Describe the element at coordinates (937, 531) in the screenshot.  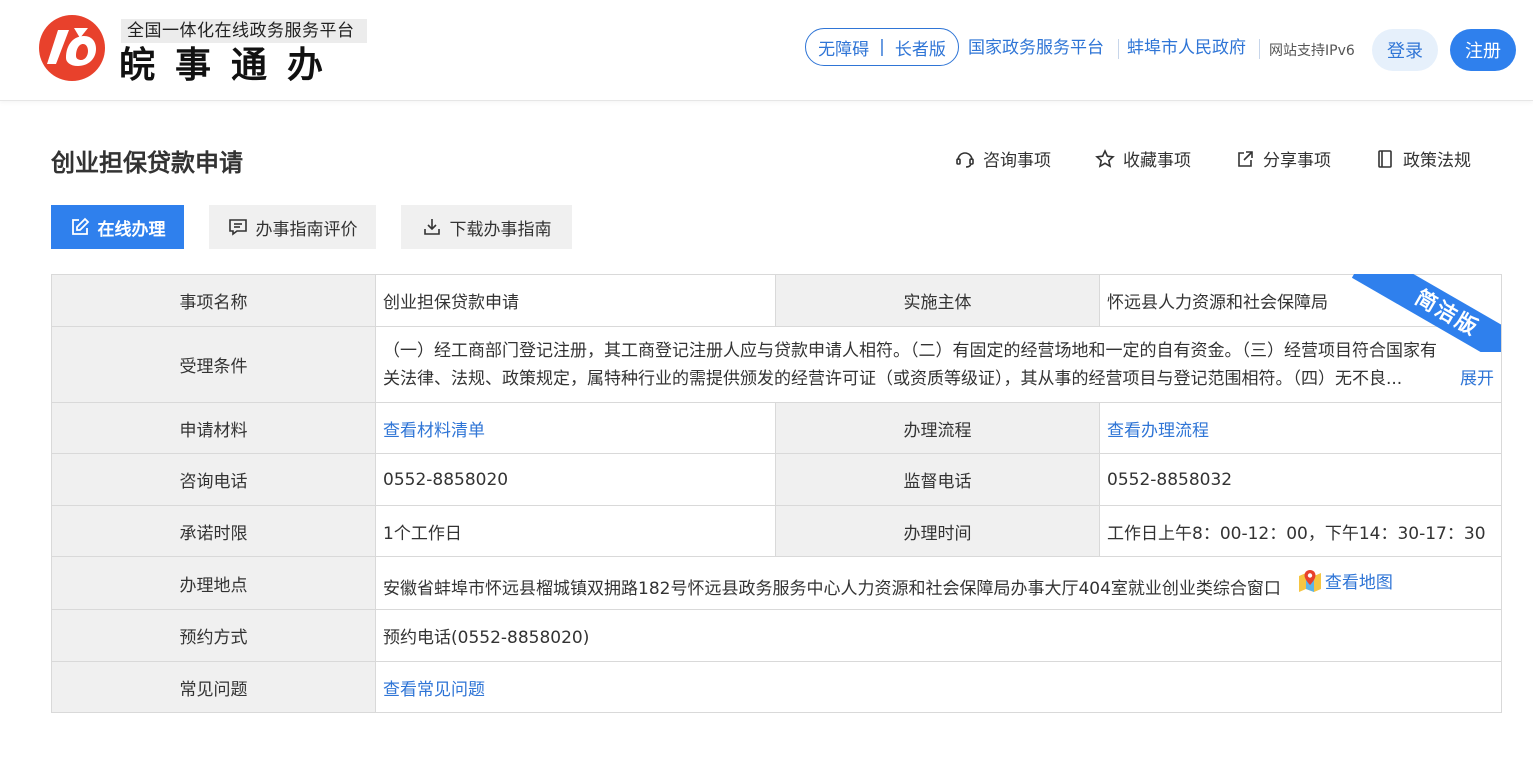
I see `hours-label: 办理时间` at that location.